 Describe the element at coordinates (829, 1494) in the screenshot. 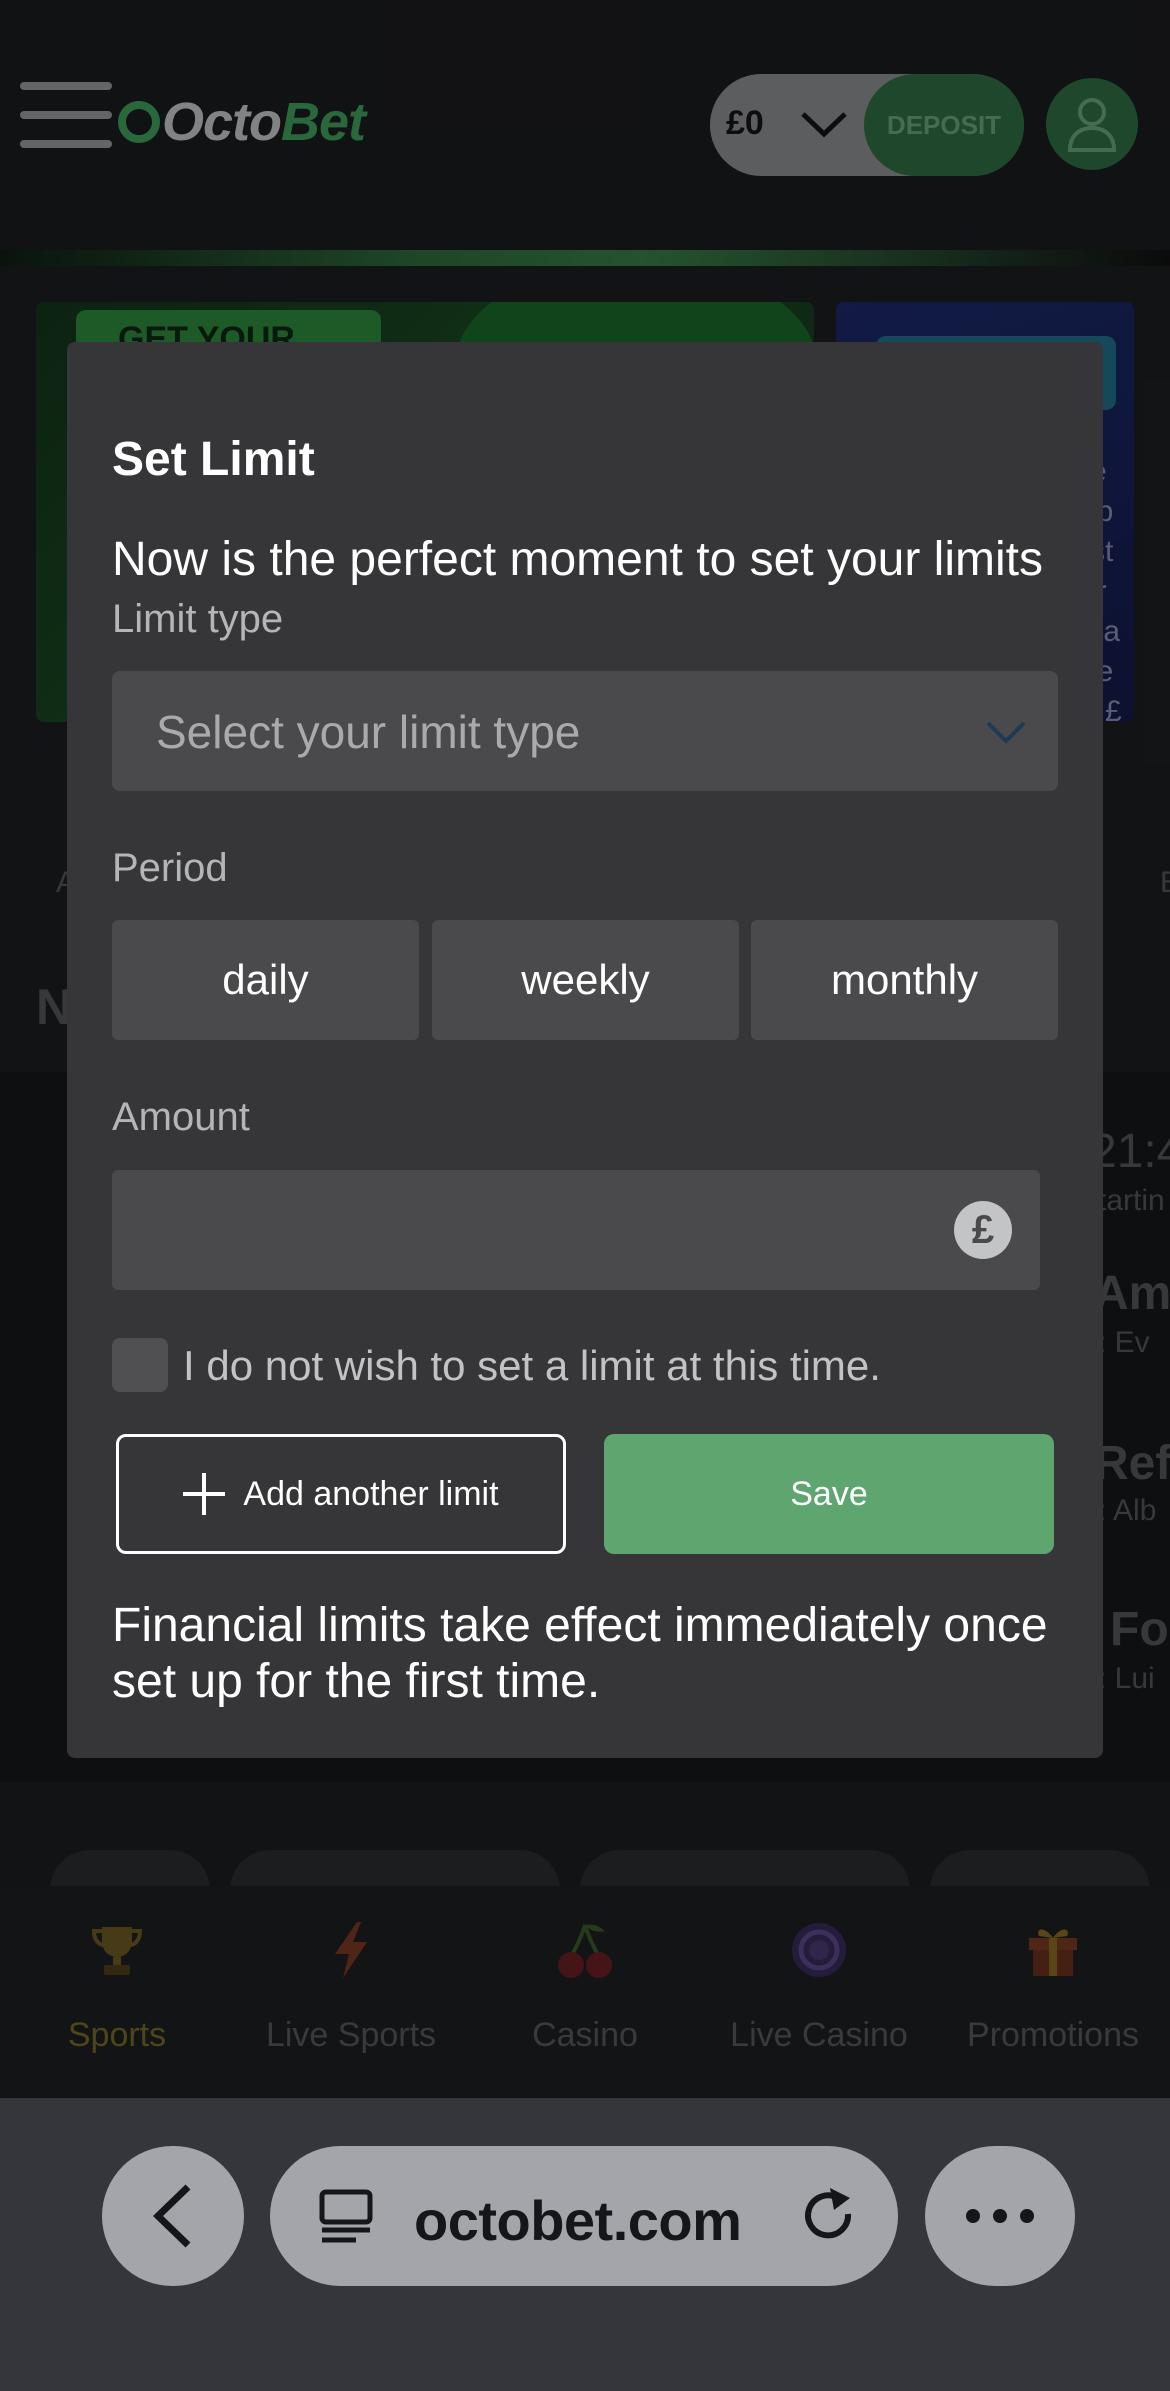

I see `save-button: Save` at that location.